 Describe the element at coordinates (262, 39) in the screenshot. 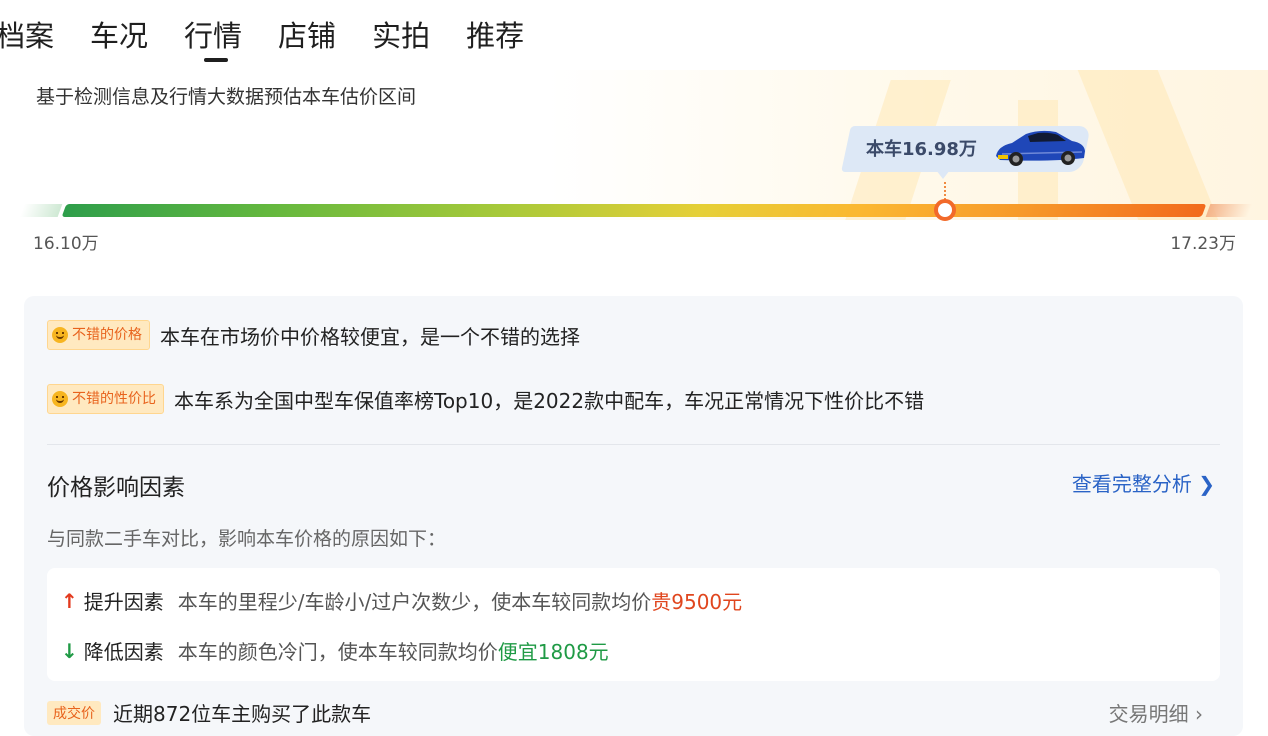

I see `tab-bar: 档案 车况 行情 店铺 实拍 推荐` at that location.